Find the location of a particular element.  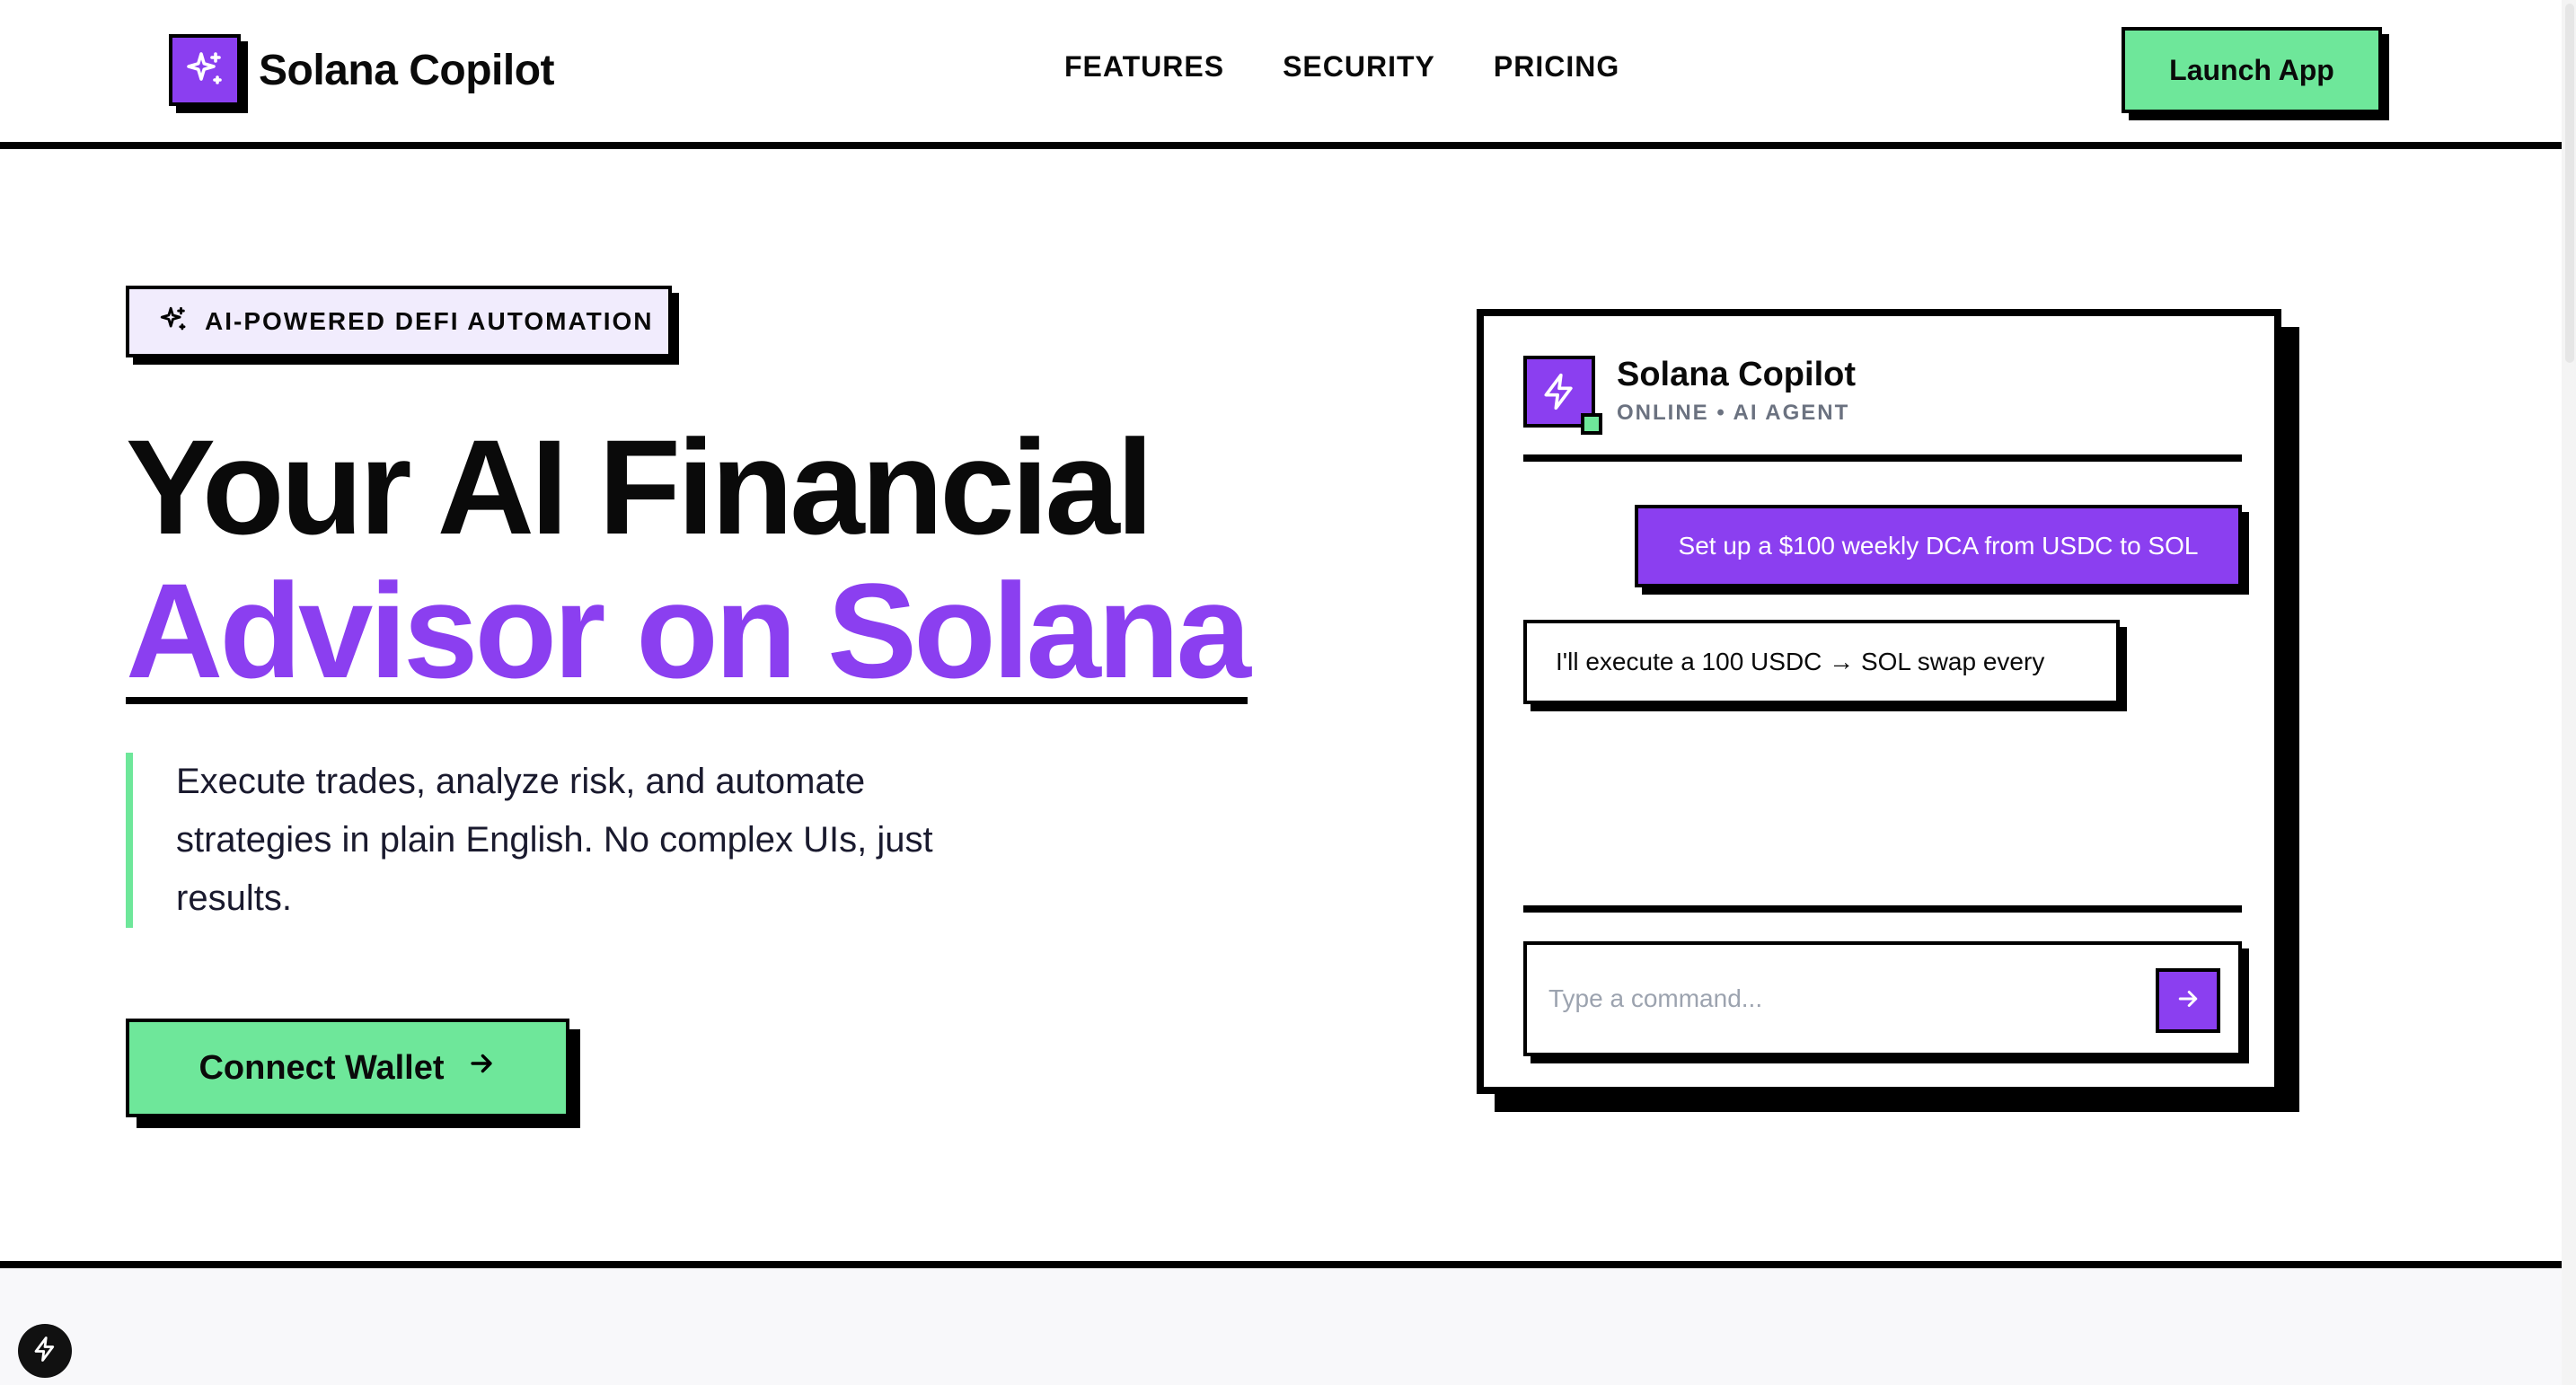

hero-tag-text: AI-POWERED DEFI AUTOMATION is located at coordinates (429, 321).